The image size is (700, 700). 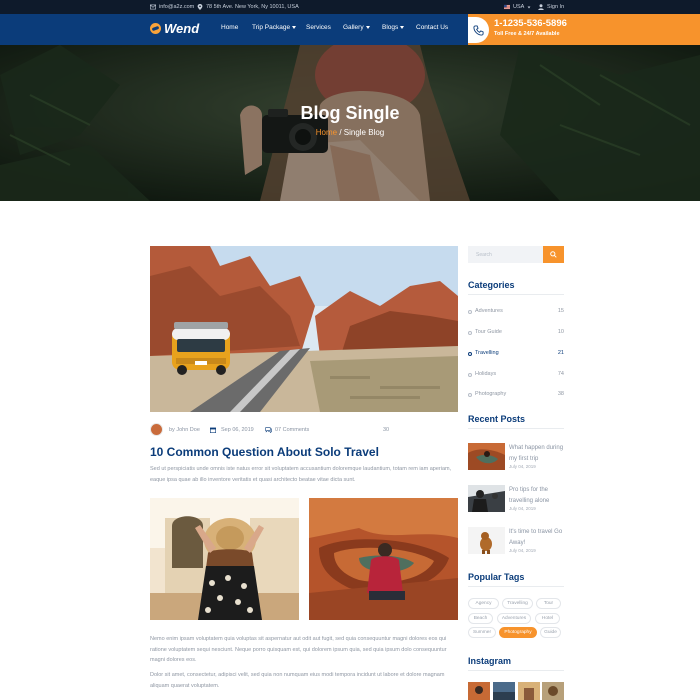 What do you see at coordinates (517, 603) in the screenshot?
I see `tag: Travelling` at bounding box center [517, 603].